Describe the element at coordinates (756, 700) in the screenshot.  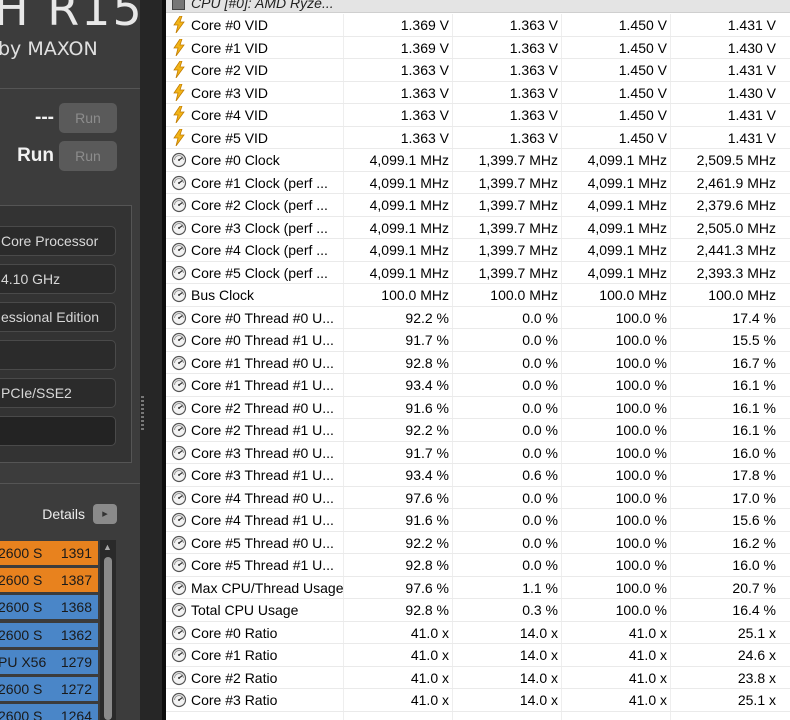
I see `sensor-average-value: 25.1 x` at that location.